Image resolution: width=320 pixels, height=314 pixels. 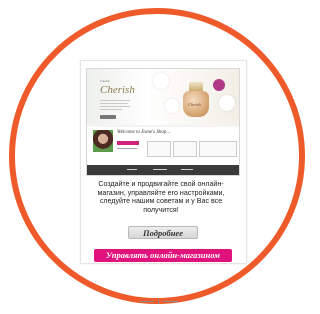 What do you see at coordinates (185, 149) in the screenshot?
I see `device-icons-box` at bounding box center [185, 149].